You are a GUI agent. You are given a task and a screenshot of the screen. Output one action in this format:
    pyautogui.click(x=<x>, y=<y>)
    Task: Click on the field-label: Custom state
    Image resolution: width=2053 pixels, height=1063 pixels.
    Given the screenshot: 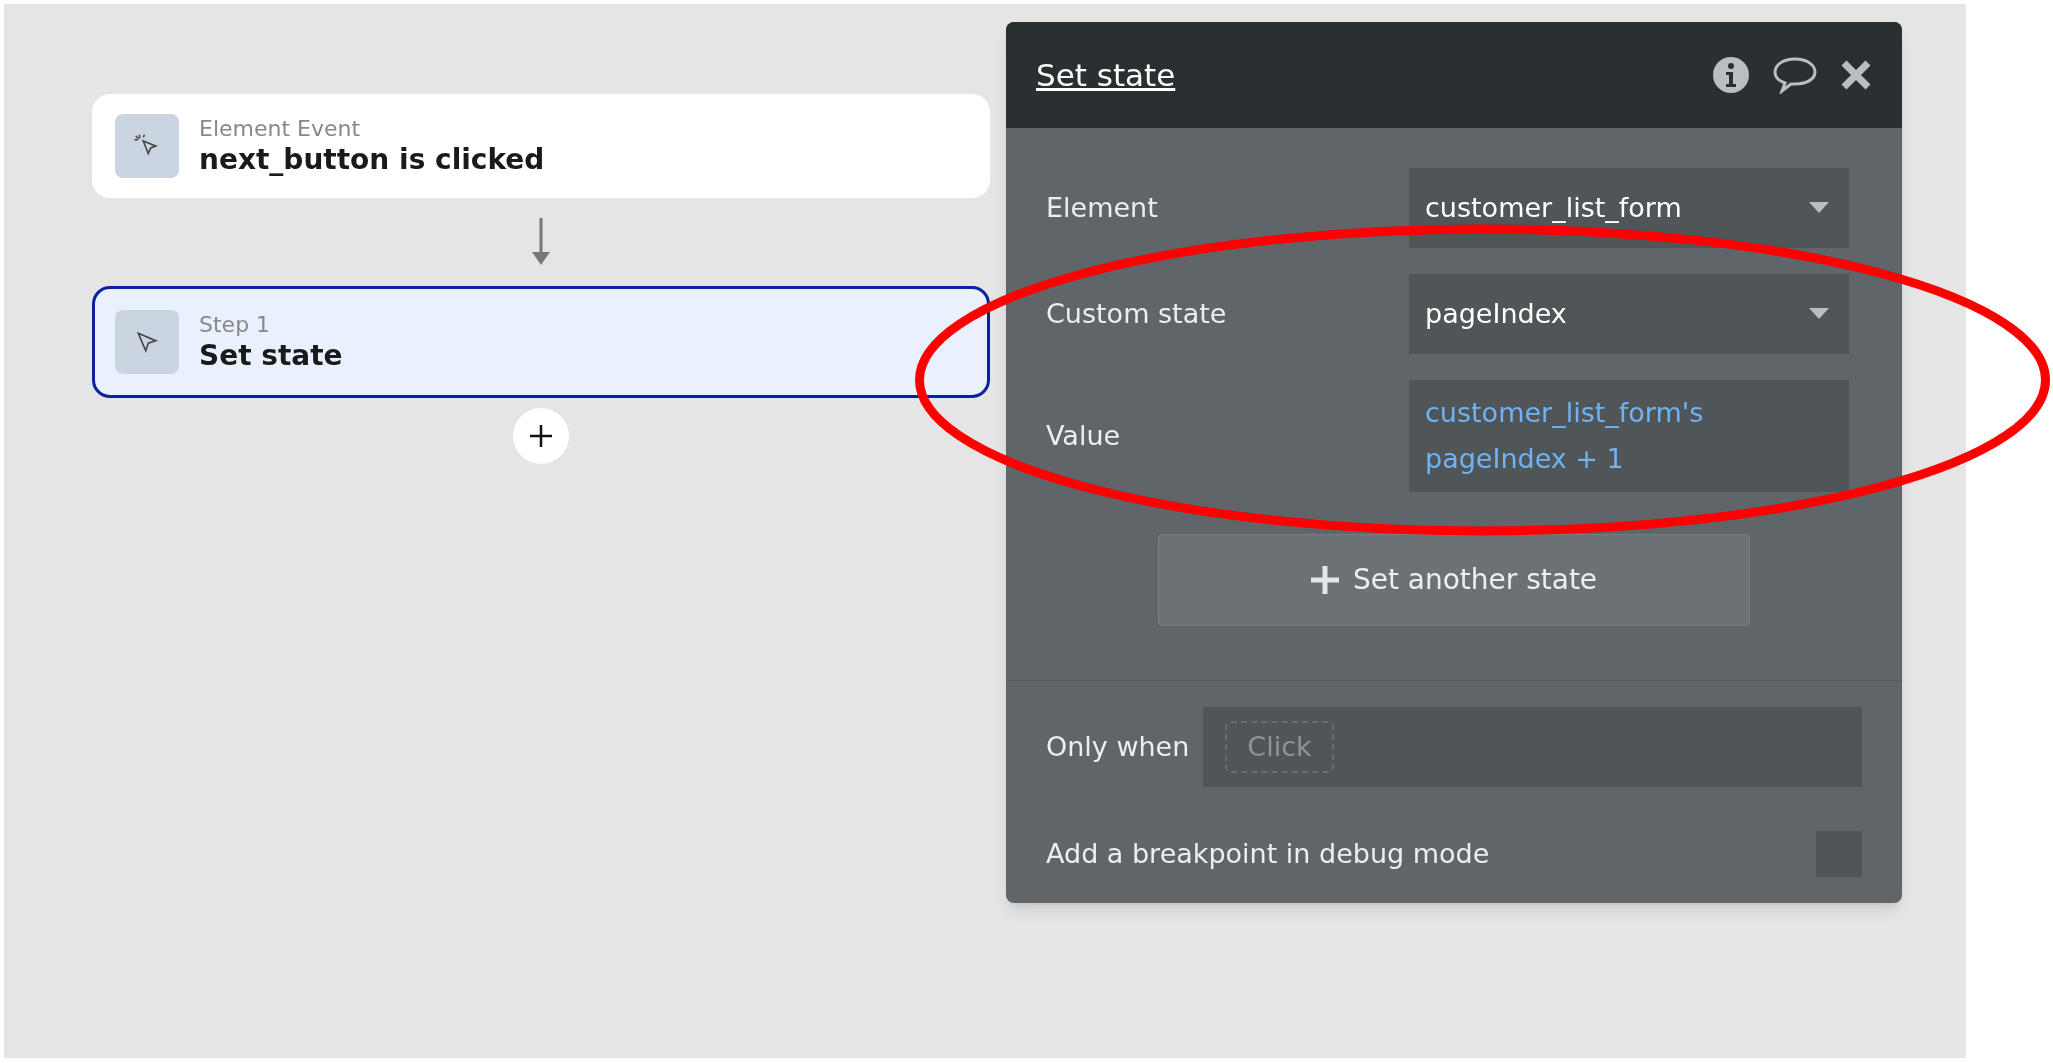 What is the action you would take?
    pyautogui.click(x=1137, y=313)
    